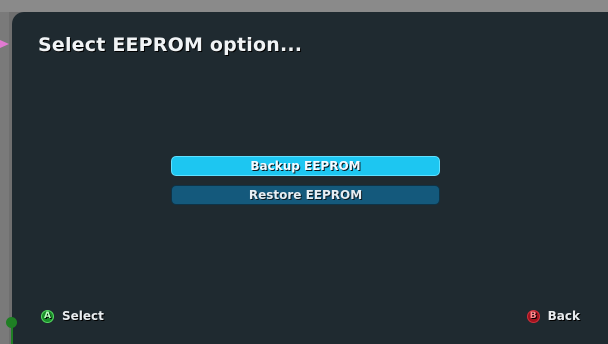 This screenshot has height=344, width=608. Describe the element at coordinates (533, 316) in the screenshot. I see `b-button-icon: B` at that location.